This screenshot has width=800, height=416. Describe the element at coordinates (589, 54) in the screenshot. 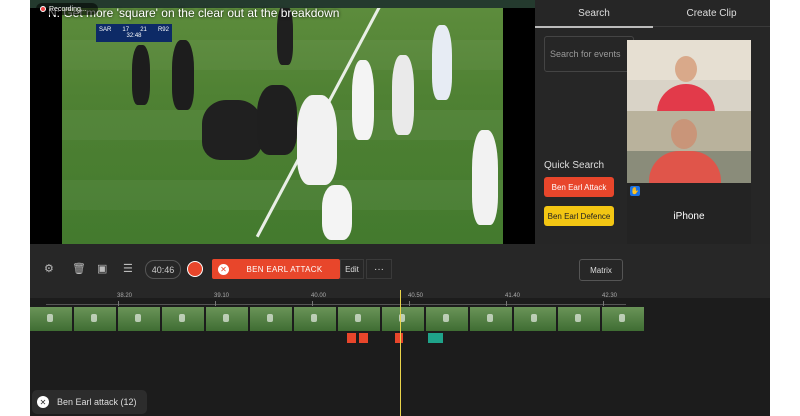

I see `search-input: Search for events` at that location.